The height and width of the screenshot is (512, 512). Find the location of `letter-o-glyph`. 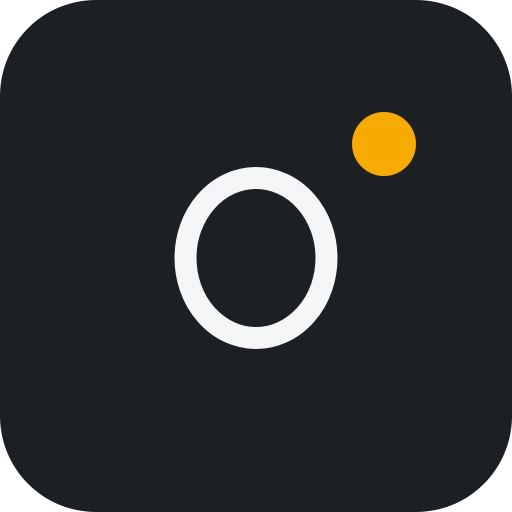

letter-o-glyph is located at coordinates (256, 258).